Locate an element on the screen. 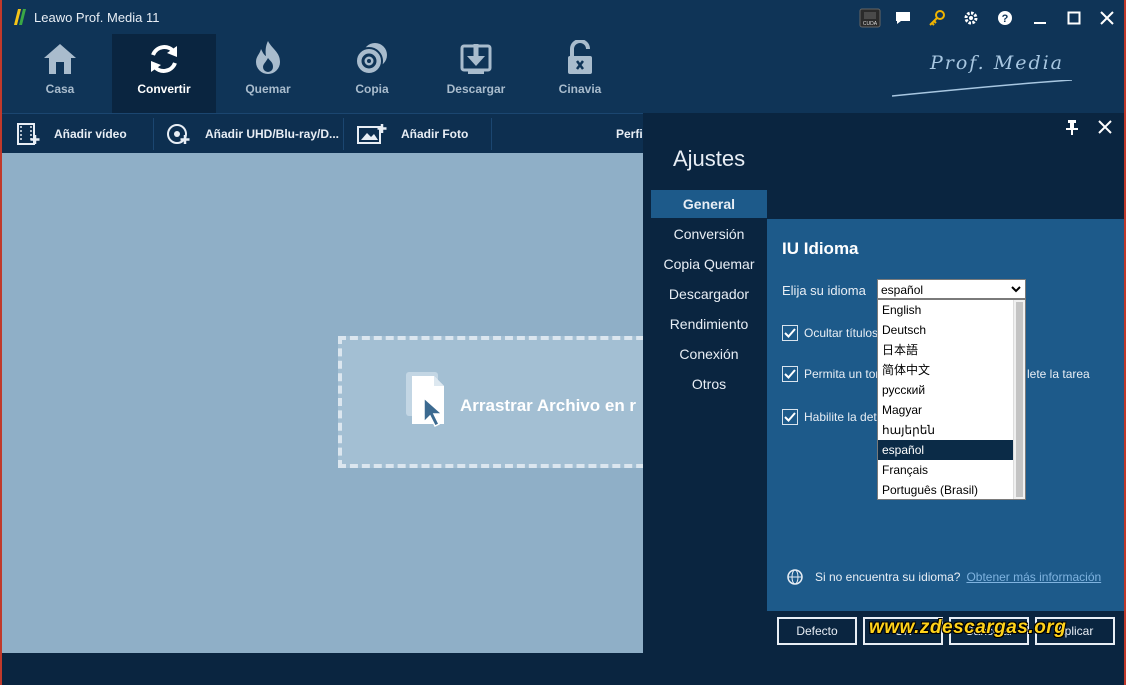  film-icon is located at coordinates (28, 134).